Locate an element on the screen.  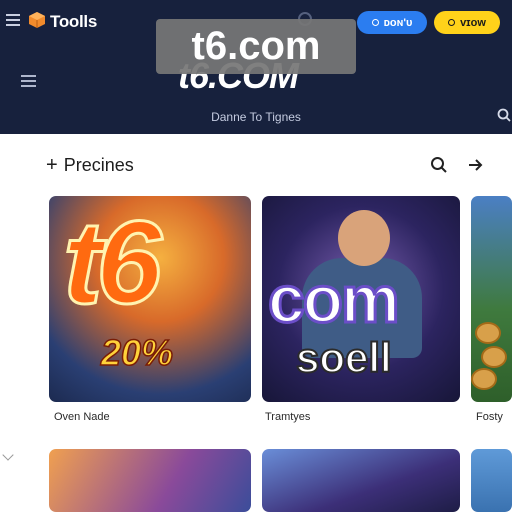
watermark-banner: t6.com is located at coordinates (256, 46).